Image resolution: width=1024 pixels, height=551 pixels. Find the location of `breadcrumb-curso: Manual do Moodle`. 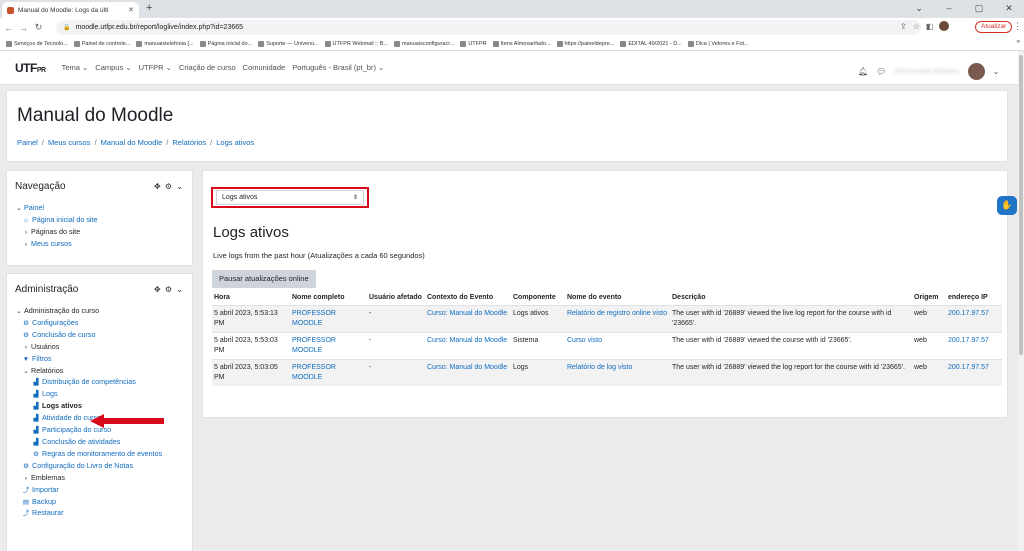

breadcrumb-curso: Manual do Moodle is located at coordinates (132, 142).